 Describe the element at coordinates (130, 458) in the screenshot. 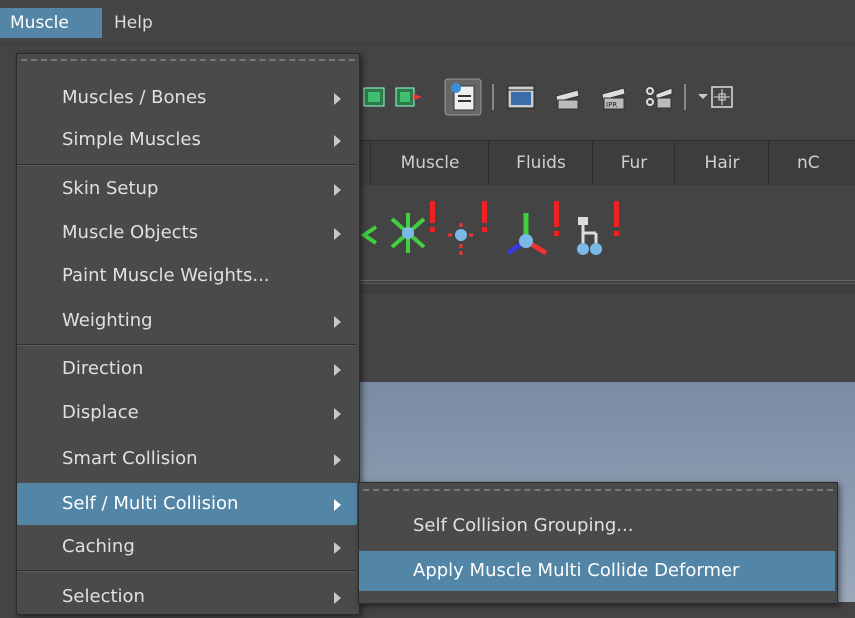

I see `menu-item-label: Smart Collision` at that location.